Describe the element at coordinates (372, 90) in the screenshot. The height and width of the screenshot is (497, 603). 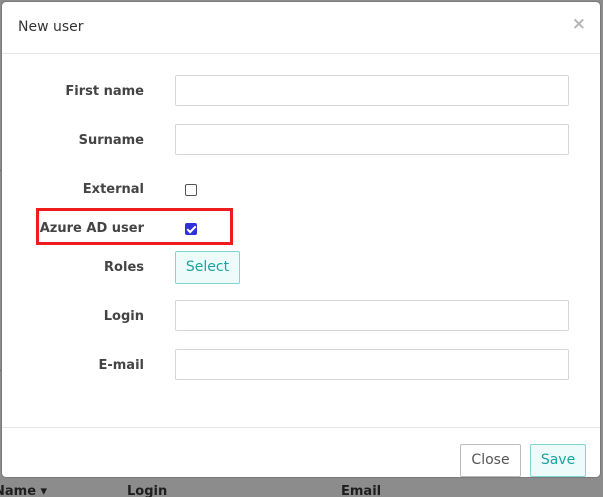
I see `first-name-input` at that location.